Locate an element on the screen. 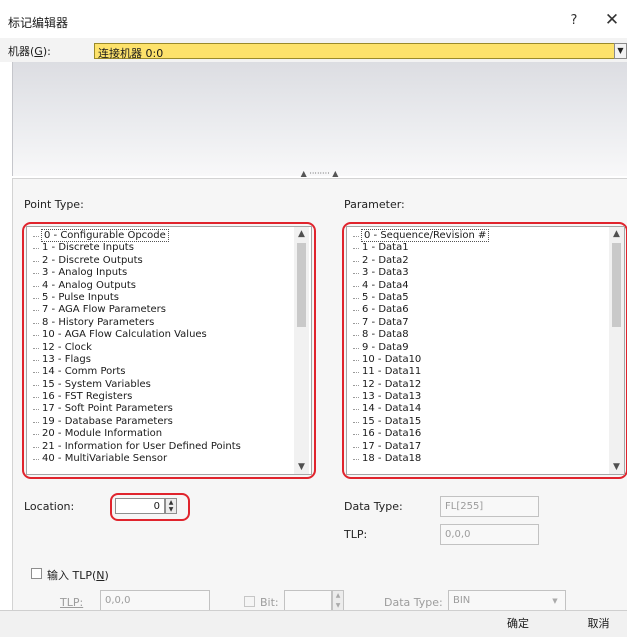 This screenshot has height=637, width=627. list-item: 7 - AGA Flow Parameters is located at coordinates (134, 310).